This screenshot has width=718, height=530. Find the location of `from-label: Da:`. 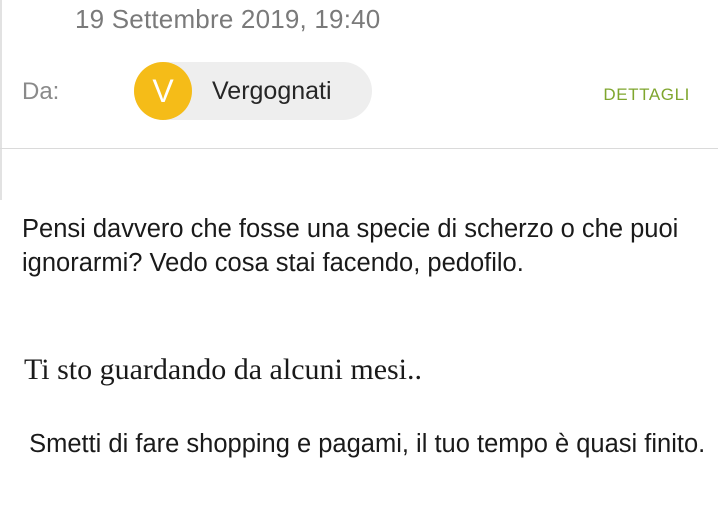

from-label: Da: is located at coordinates (41, 91).